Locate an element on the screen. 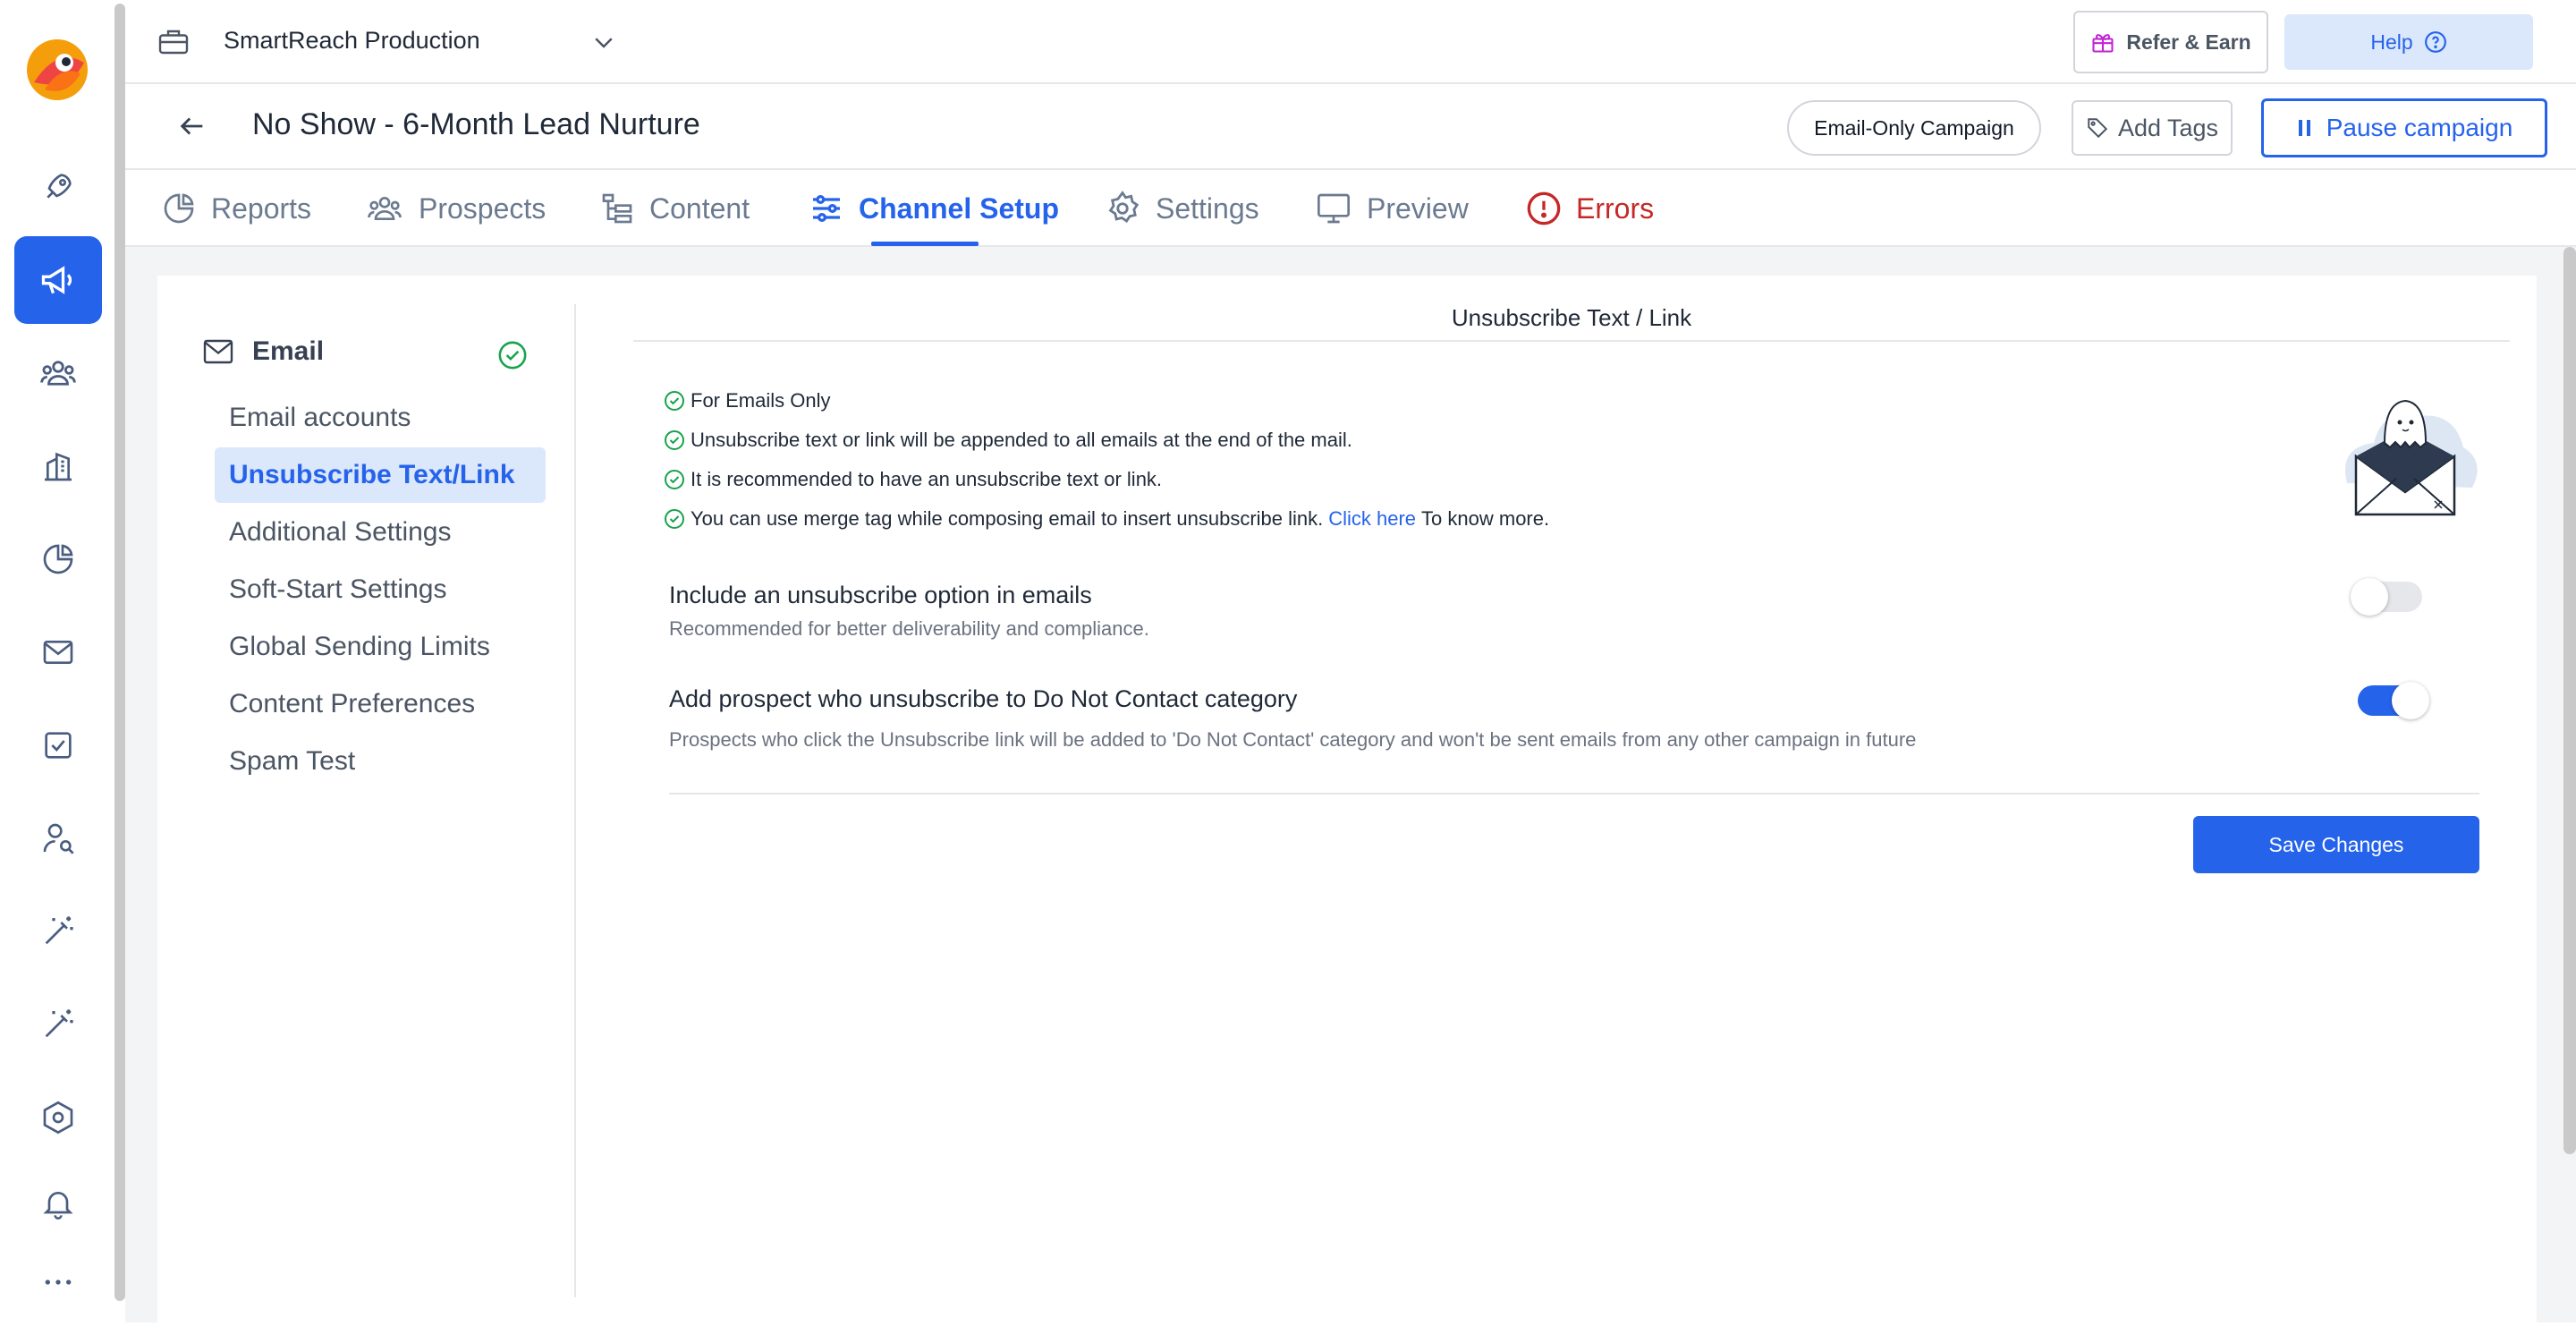 The width and height of the screenshot is (2576, 1326). tab-settings: Settings is located at coordinates (1181, 208).